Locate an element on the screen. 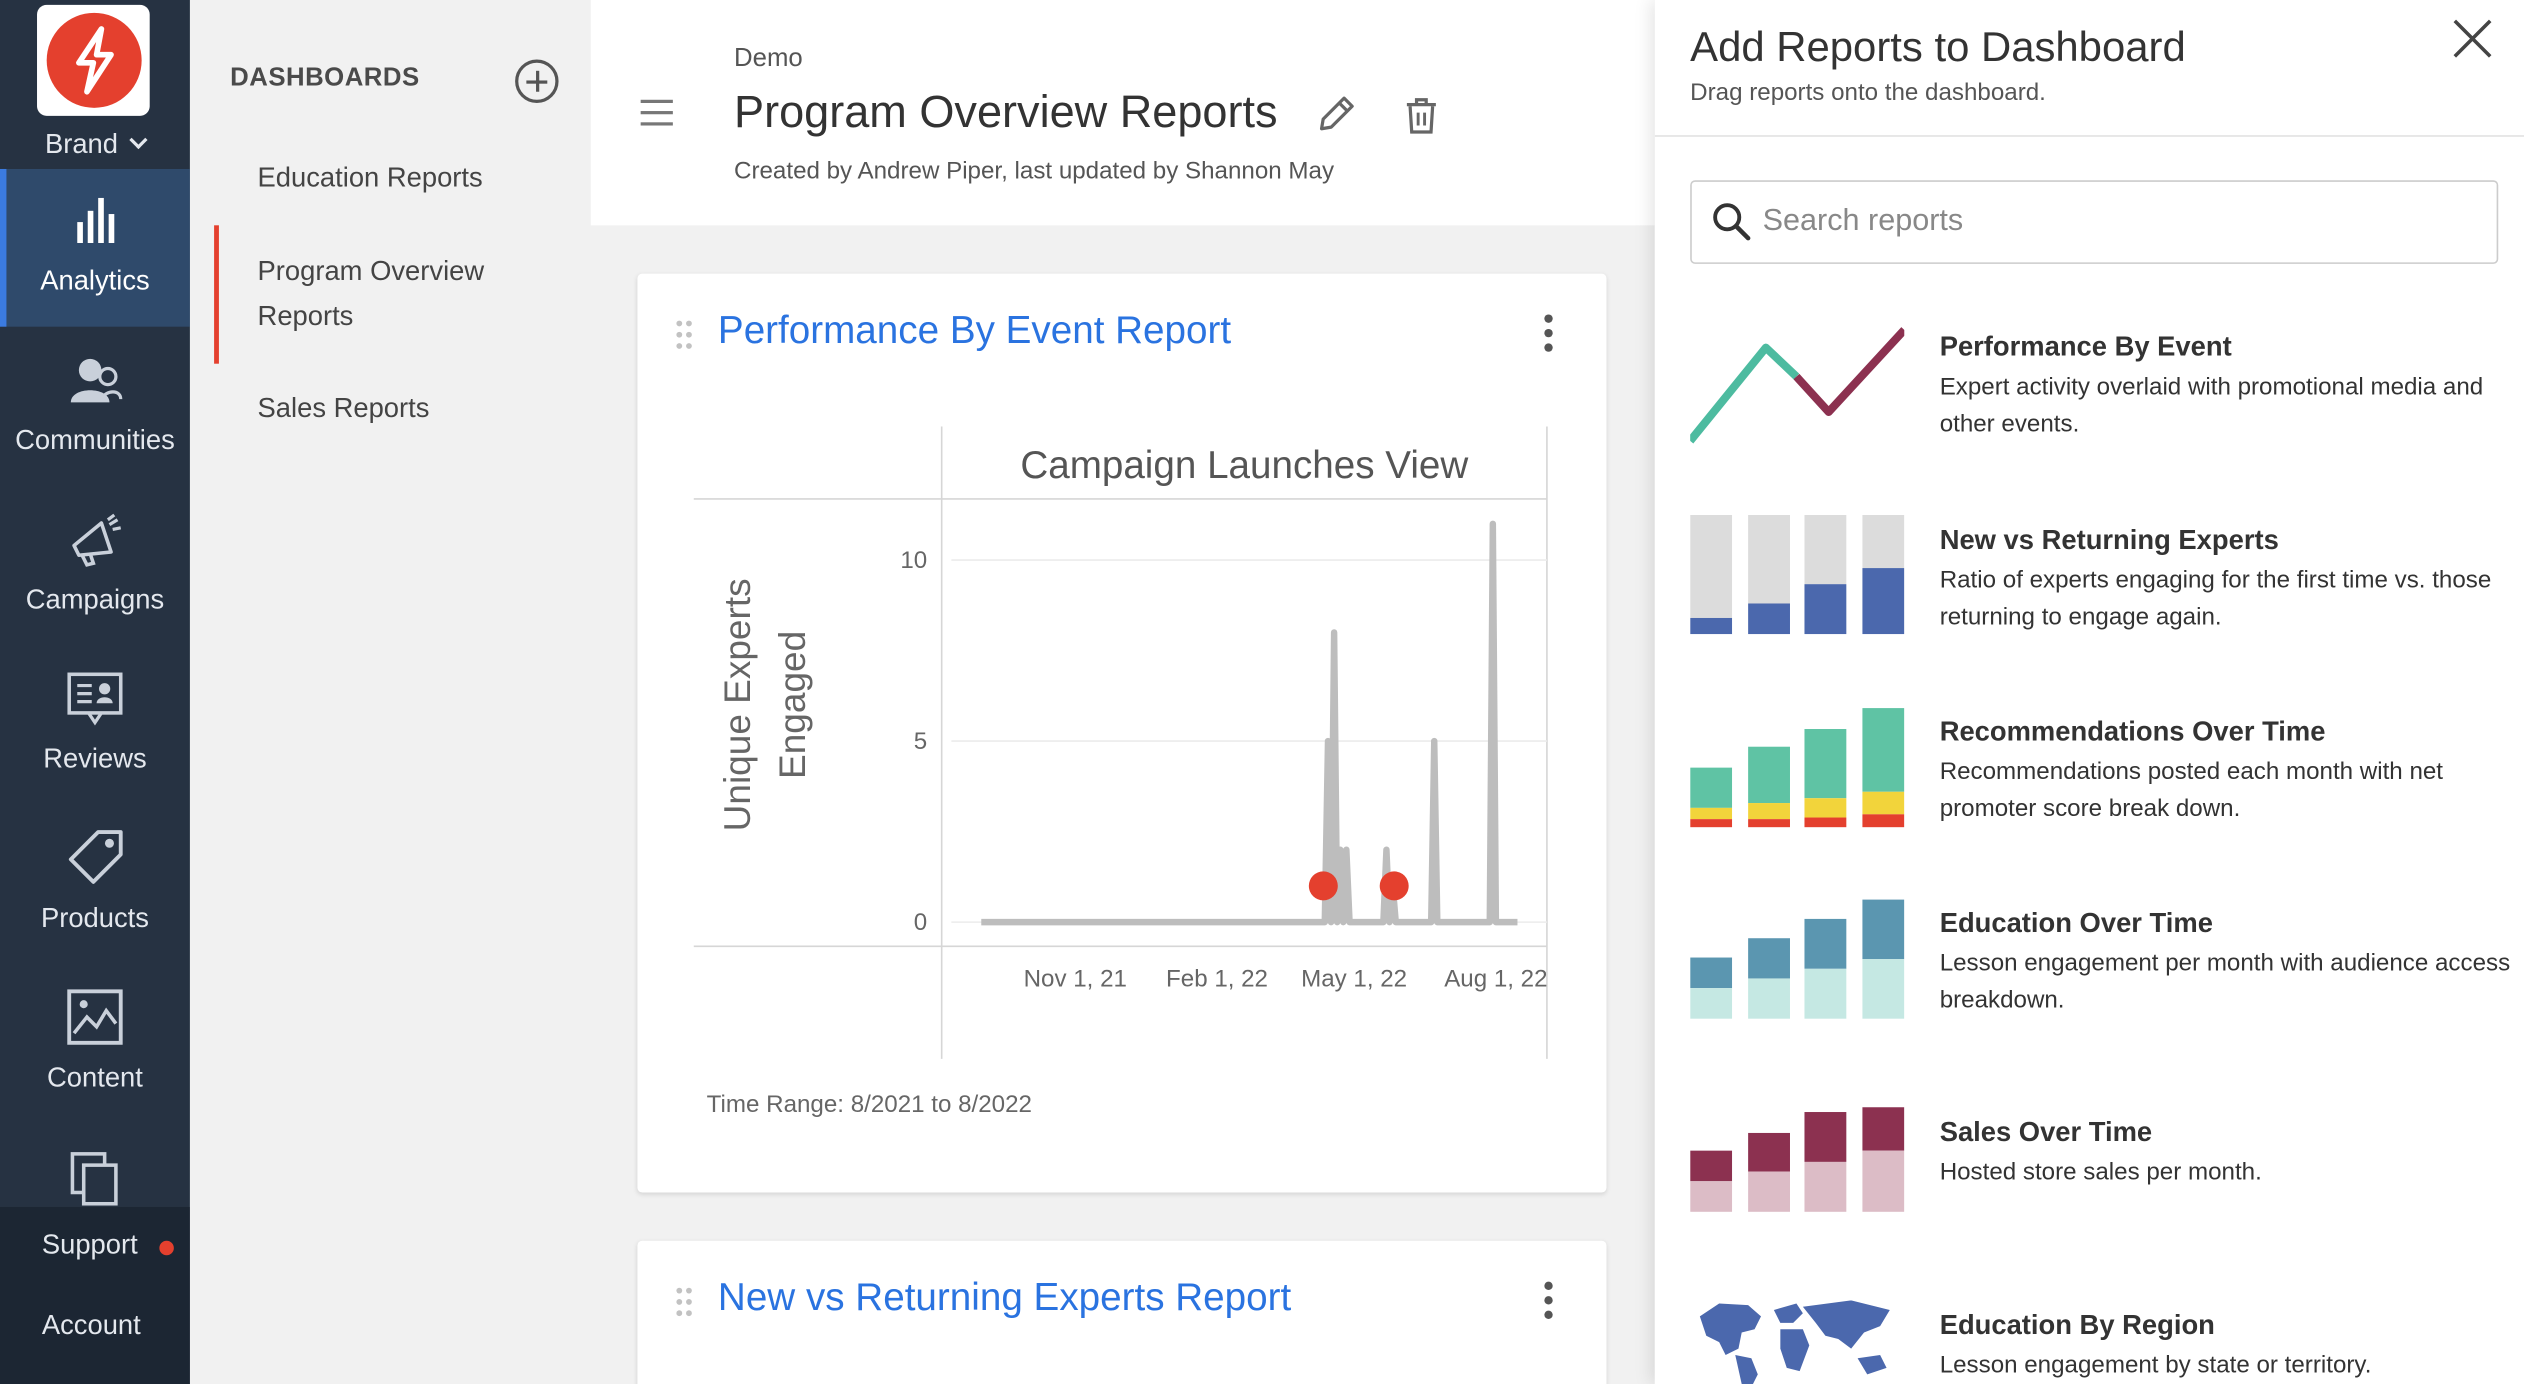 This screenshot has width=2524, height=1384. page-title: Program Overview Reports is located at coordinates (1006, 111).